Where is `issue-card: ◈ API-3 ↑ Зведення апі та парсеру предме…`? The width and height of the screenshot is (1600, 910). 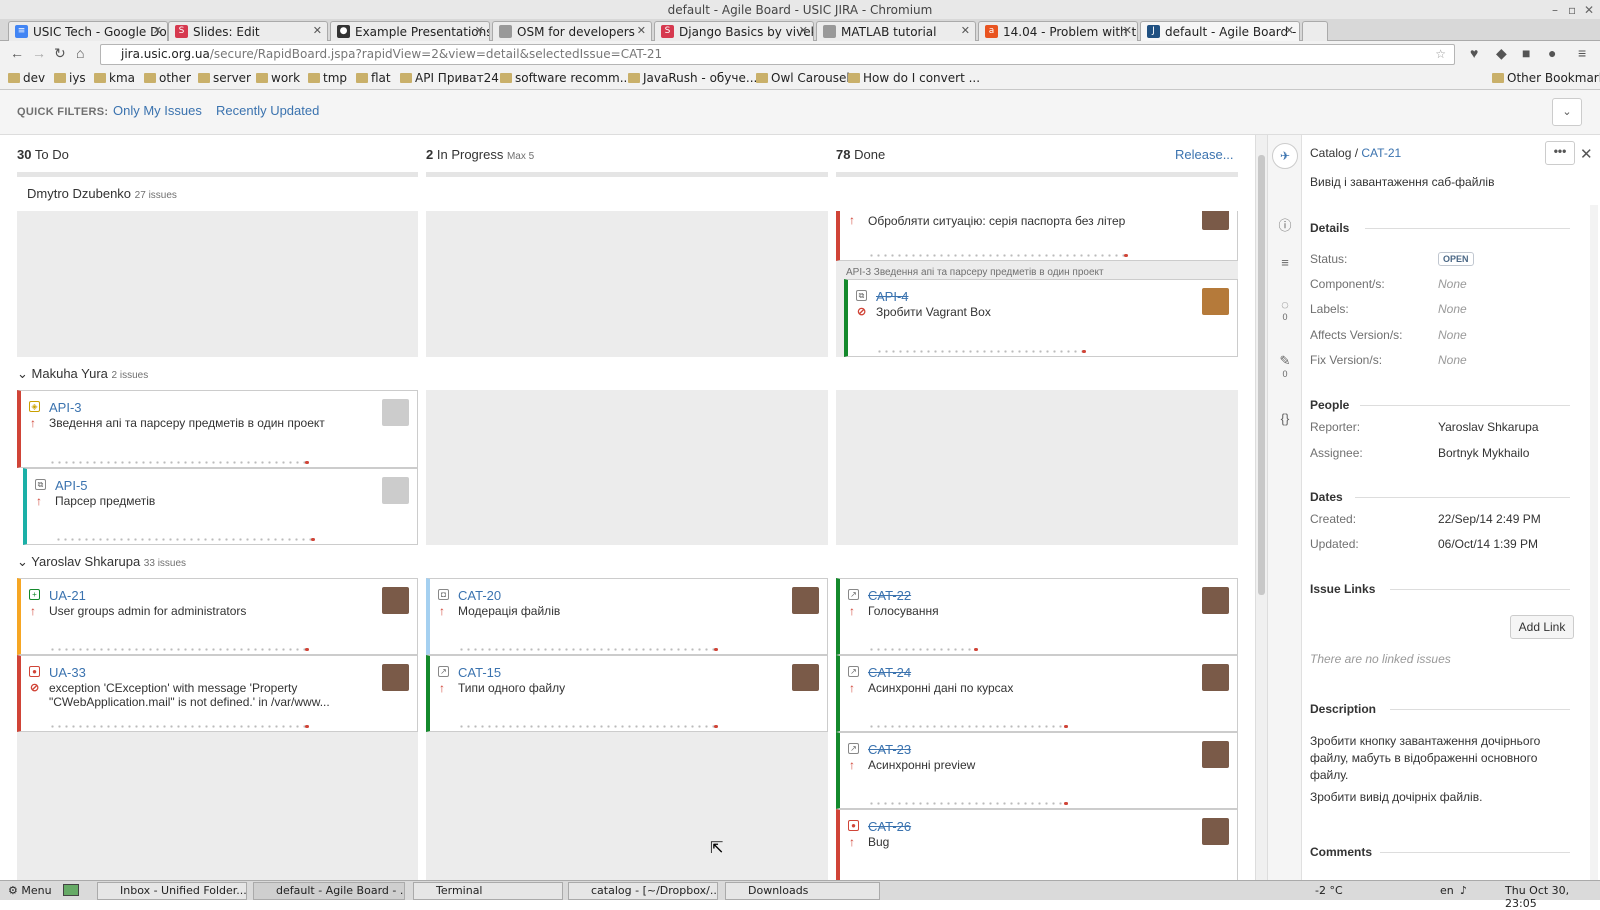
issue-card: ◈ API-3 ↑ Зведення апі та парсеру предме… is located at coordinates (217, 429).